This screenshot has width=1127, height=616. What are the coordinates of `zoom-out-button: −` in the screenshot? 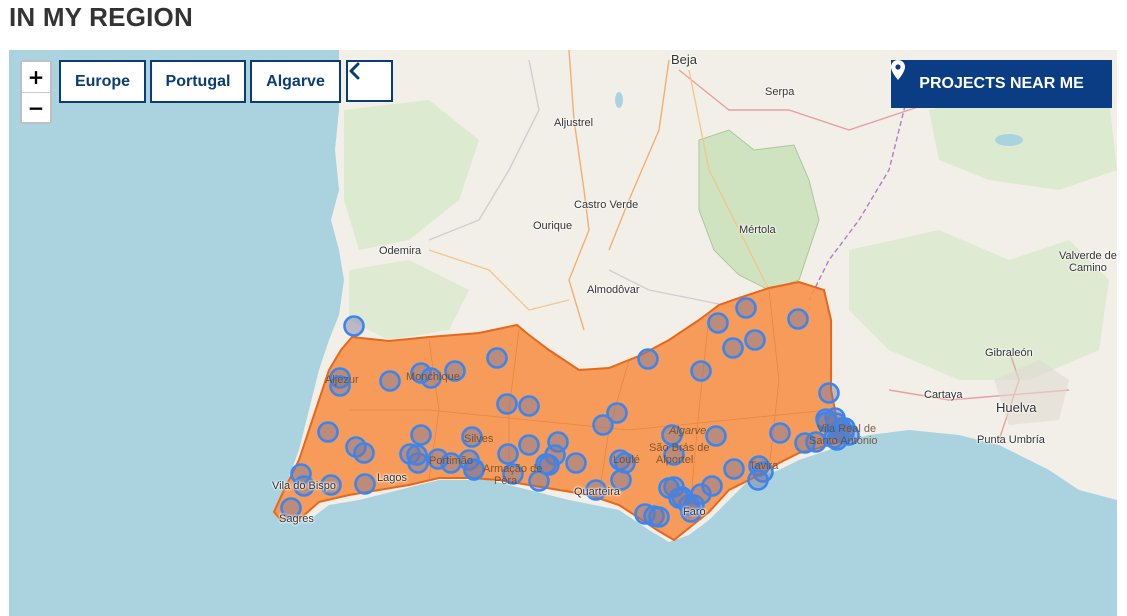 It's located at (36, 107).